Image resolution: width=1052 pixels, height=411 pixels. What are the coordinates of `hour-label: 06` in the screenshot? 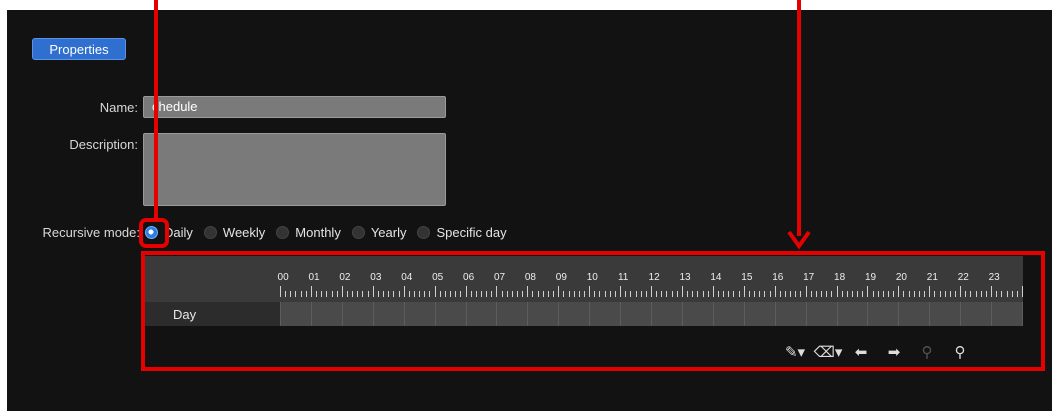 It's located at (469, 277).